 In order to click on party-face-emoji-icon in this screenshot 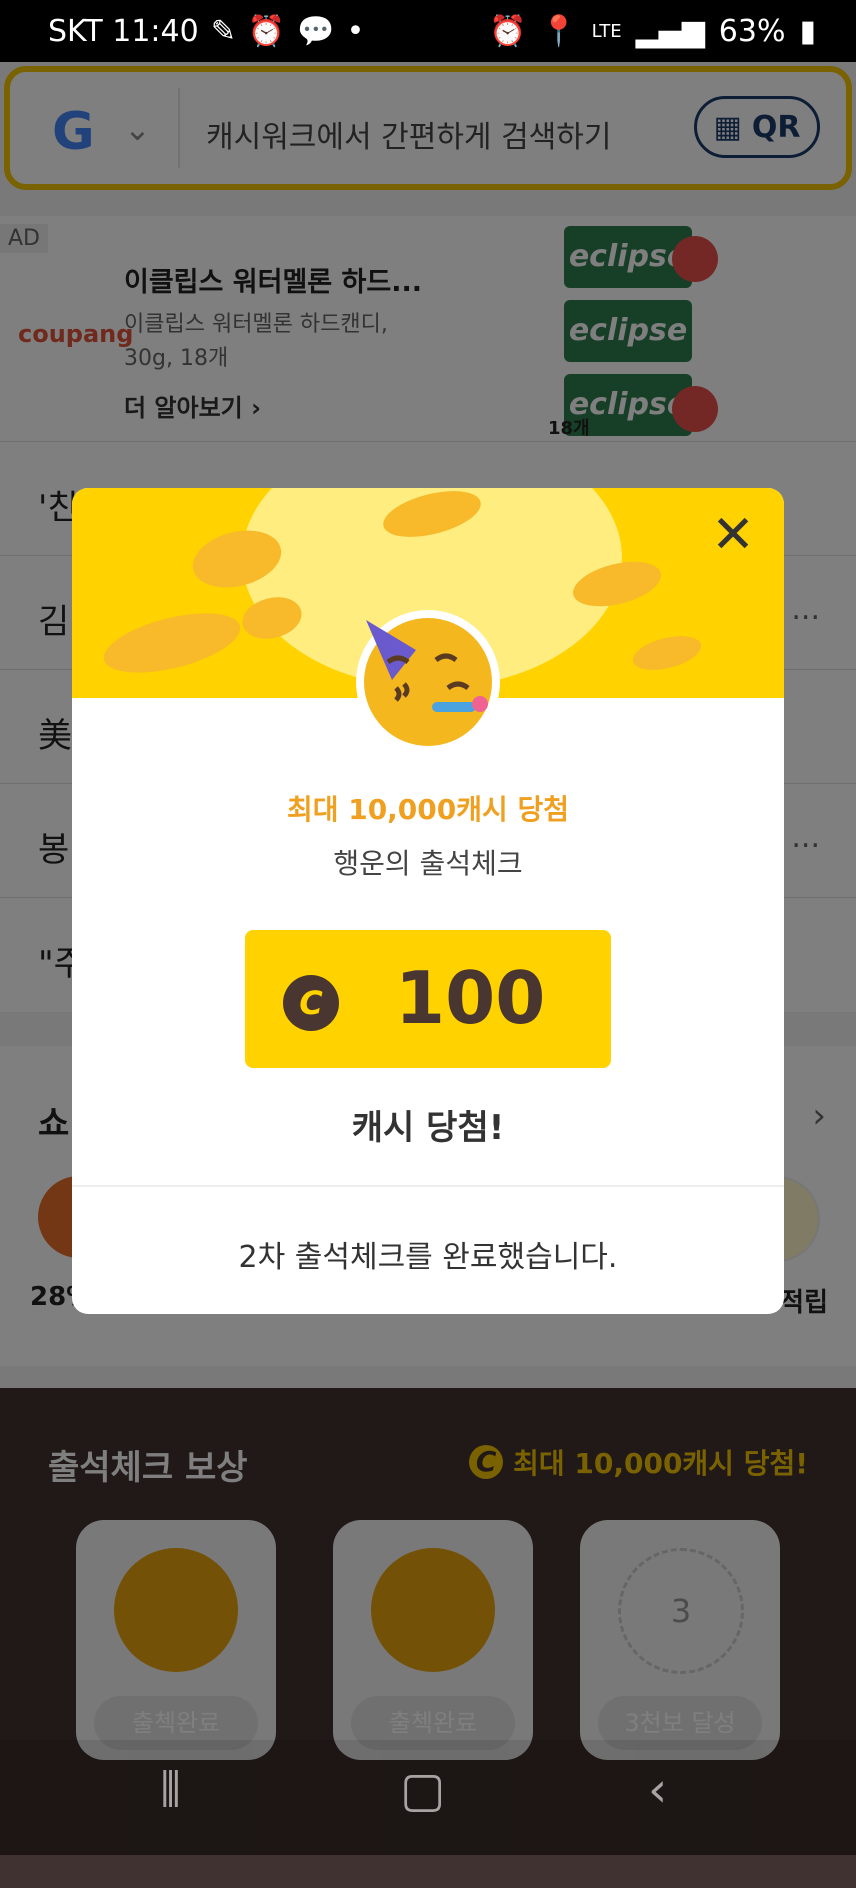, I will do `click(428, 682)`.